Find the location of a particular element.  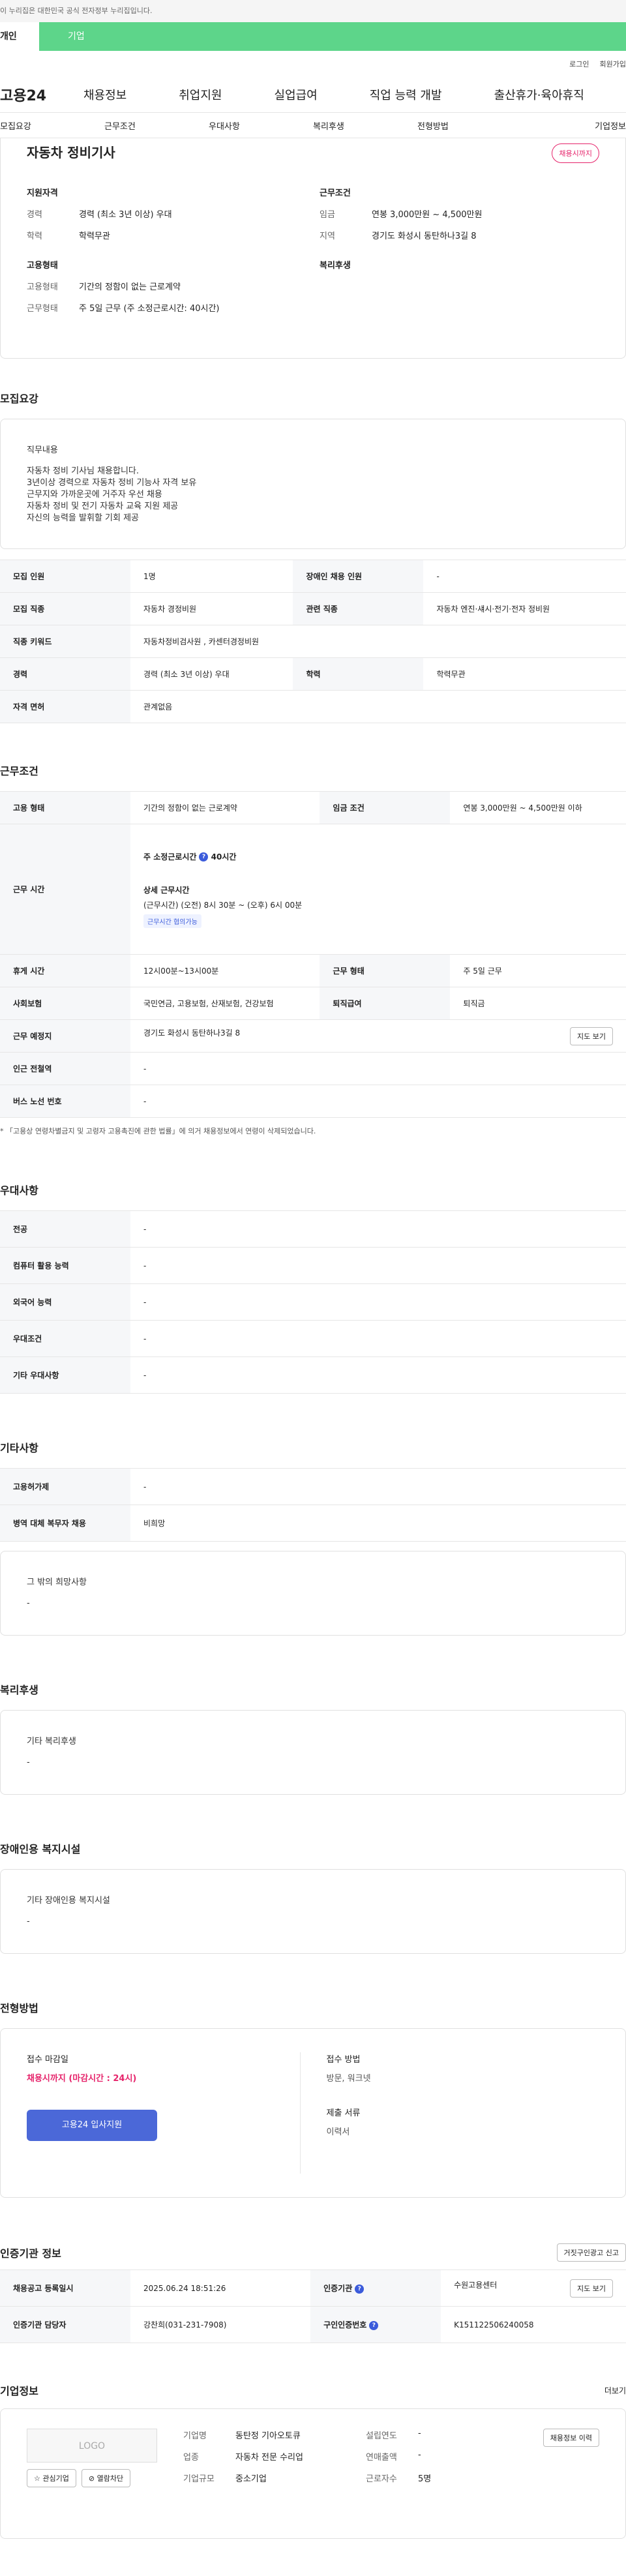

cell: 경력 is located at coordinates (65, 674).